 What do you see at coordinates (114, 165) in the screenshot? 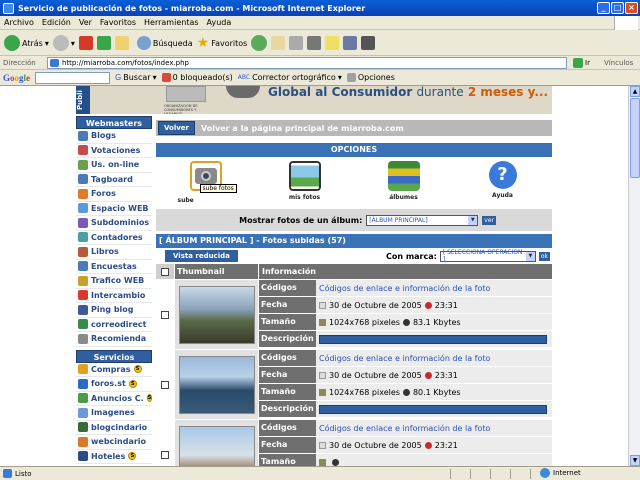
I see `sidebar-item-us-on-line: Us. on-line` at bounding box center [114, 165].